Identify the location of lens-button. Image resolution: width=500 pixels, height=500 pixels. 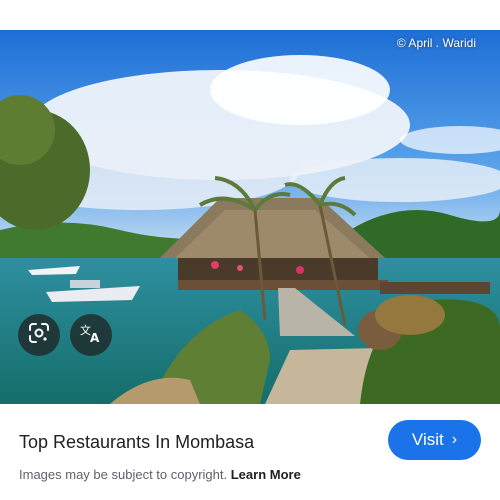
(39, 335).